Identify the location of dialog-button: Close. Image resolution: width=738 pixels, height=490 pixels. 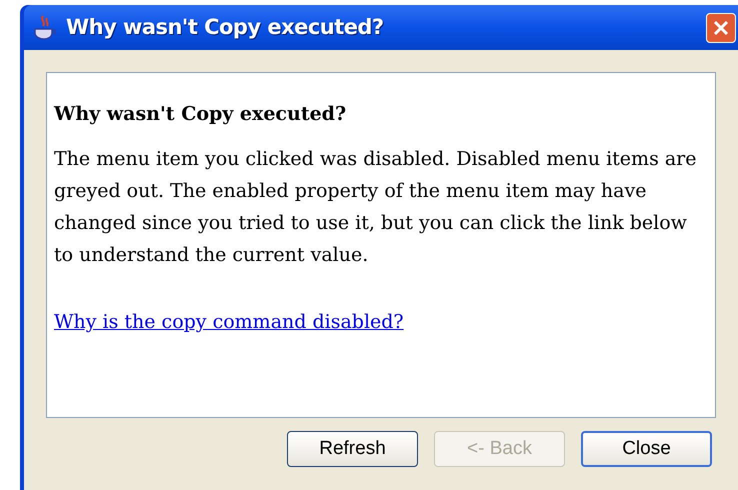
(646, 449).